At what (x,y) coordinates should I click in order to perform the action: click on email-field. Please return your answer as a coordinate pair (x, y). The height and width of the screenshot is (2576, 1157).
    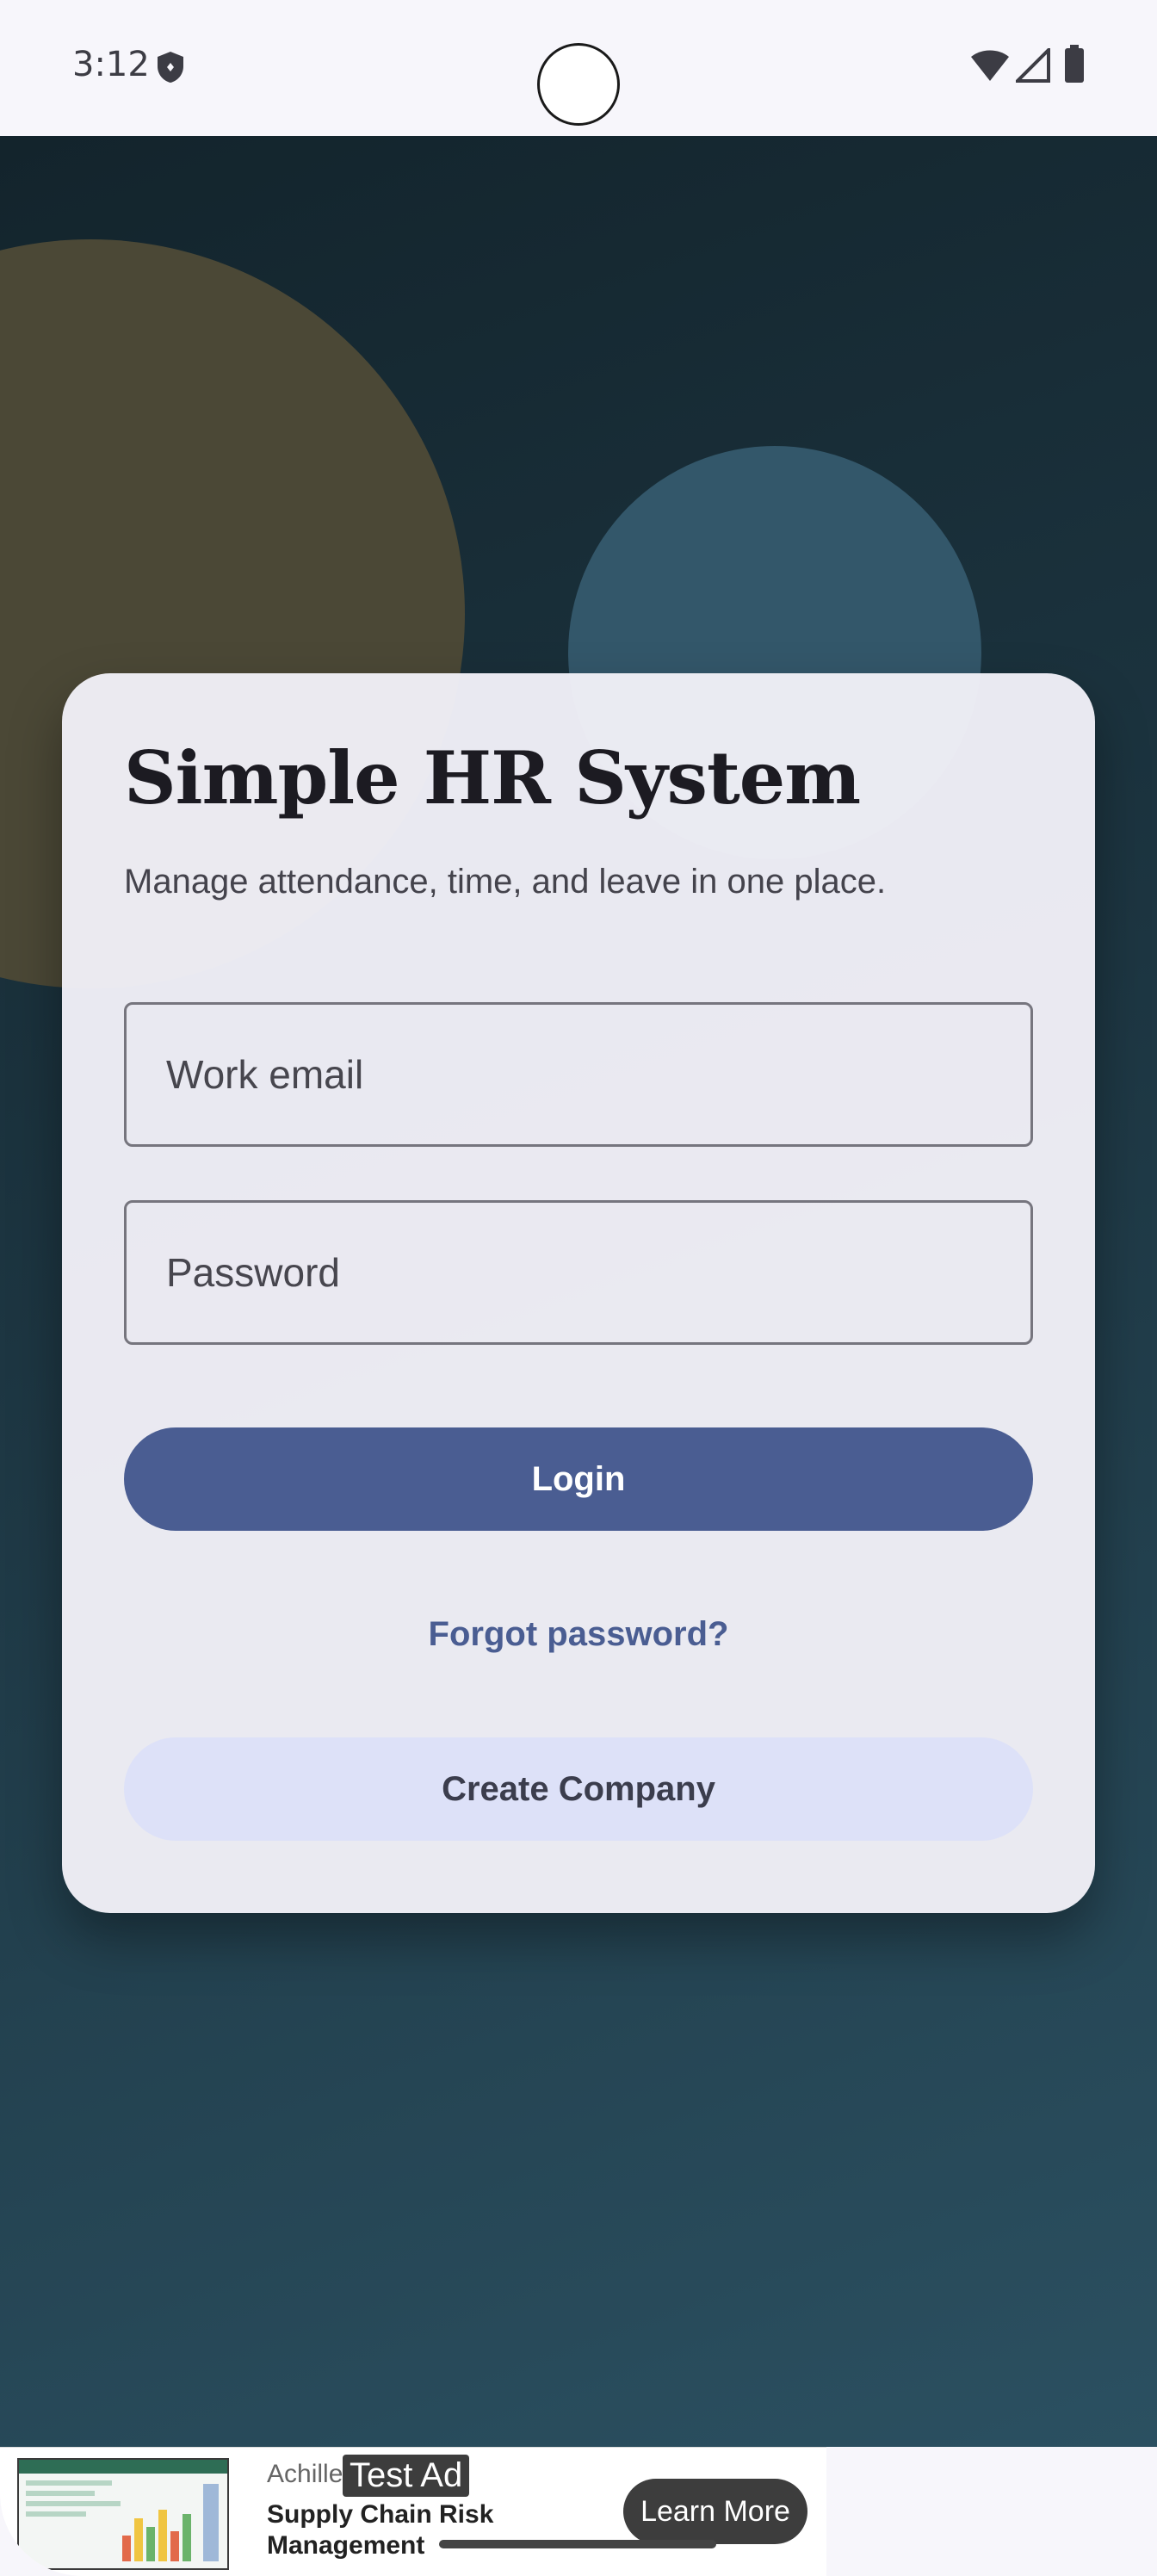
    Looking at the image, I should click on (579, 1075).